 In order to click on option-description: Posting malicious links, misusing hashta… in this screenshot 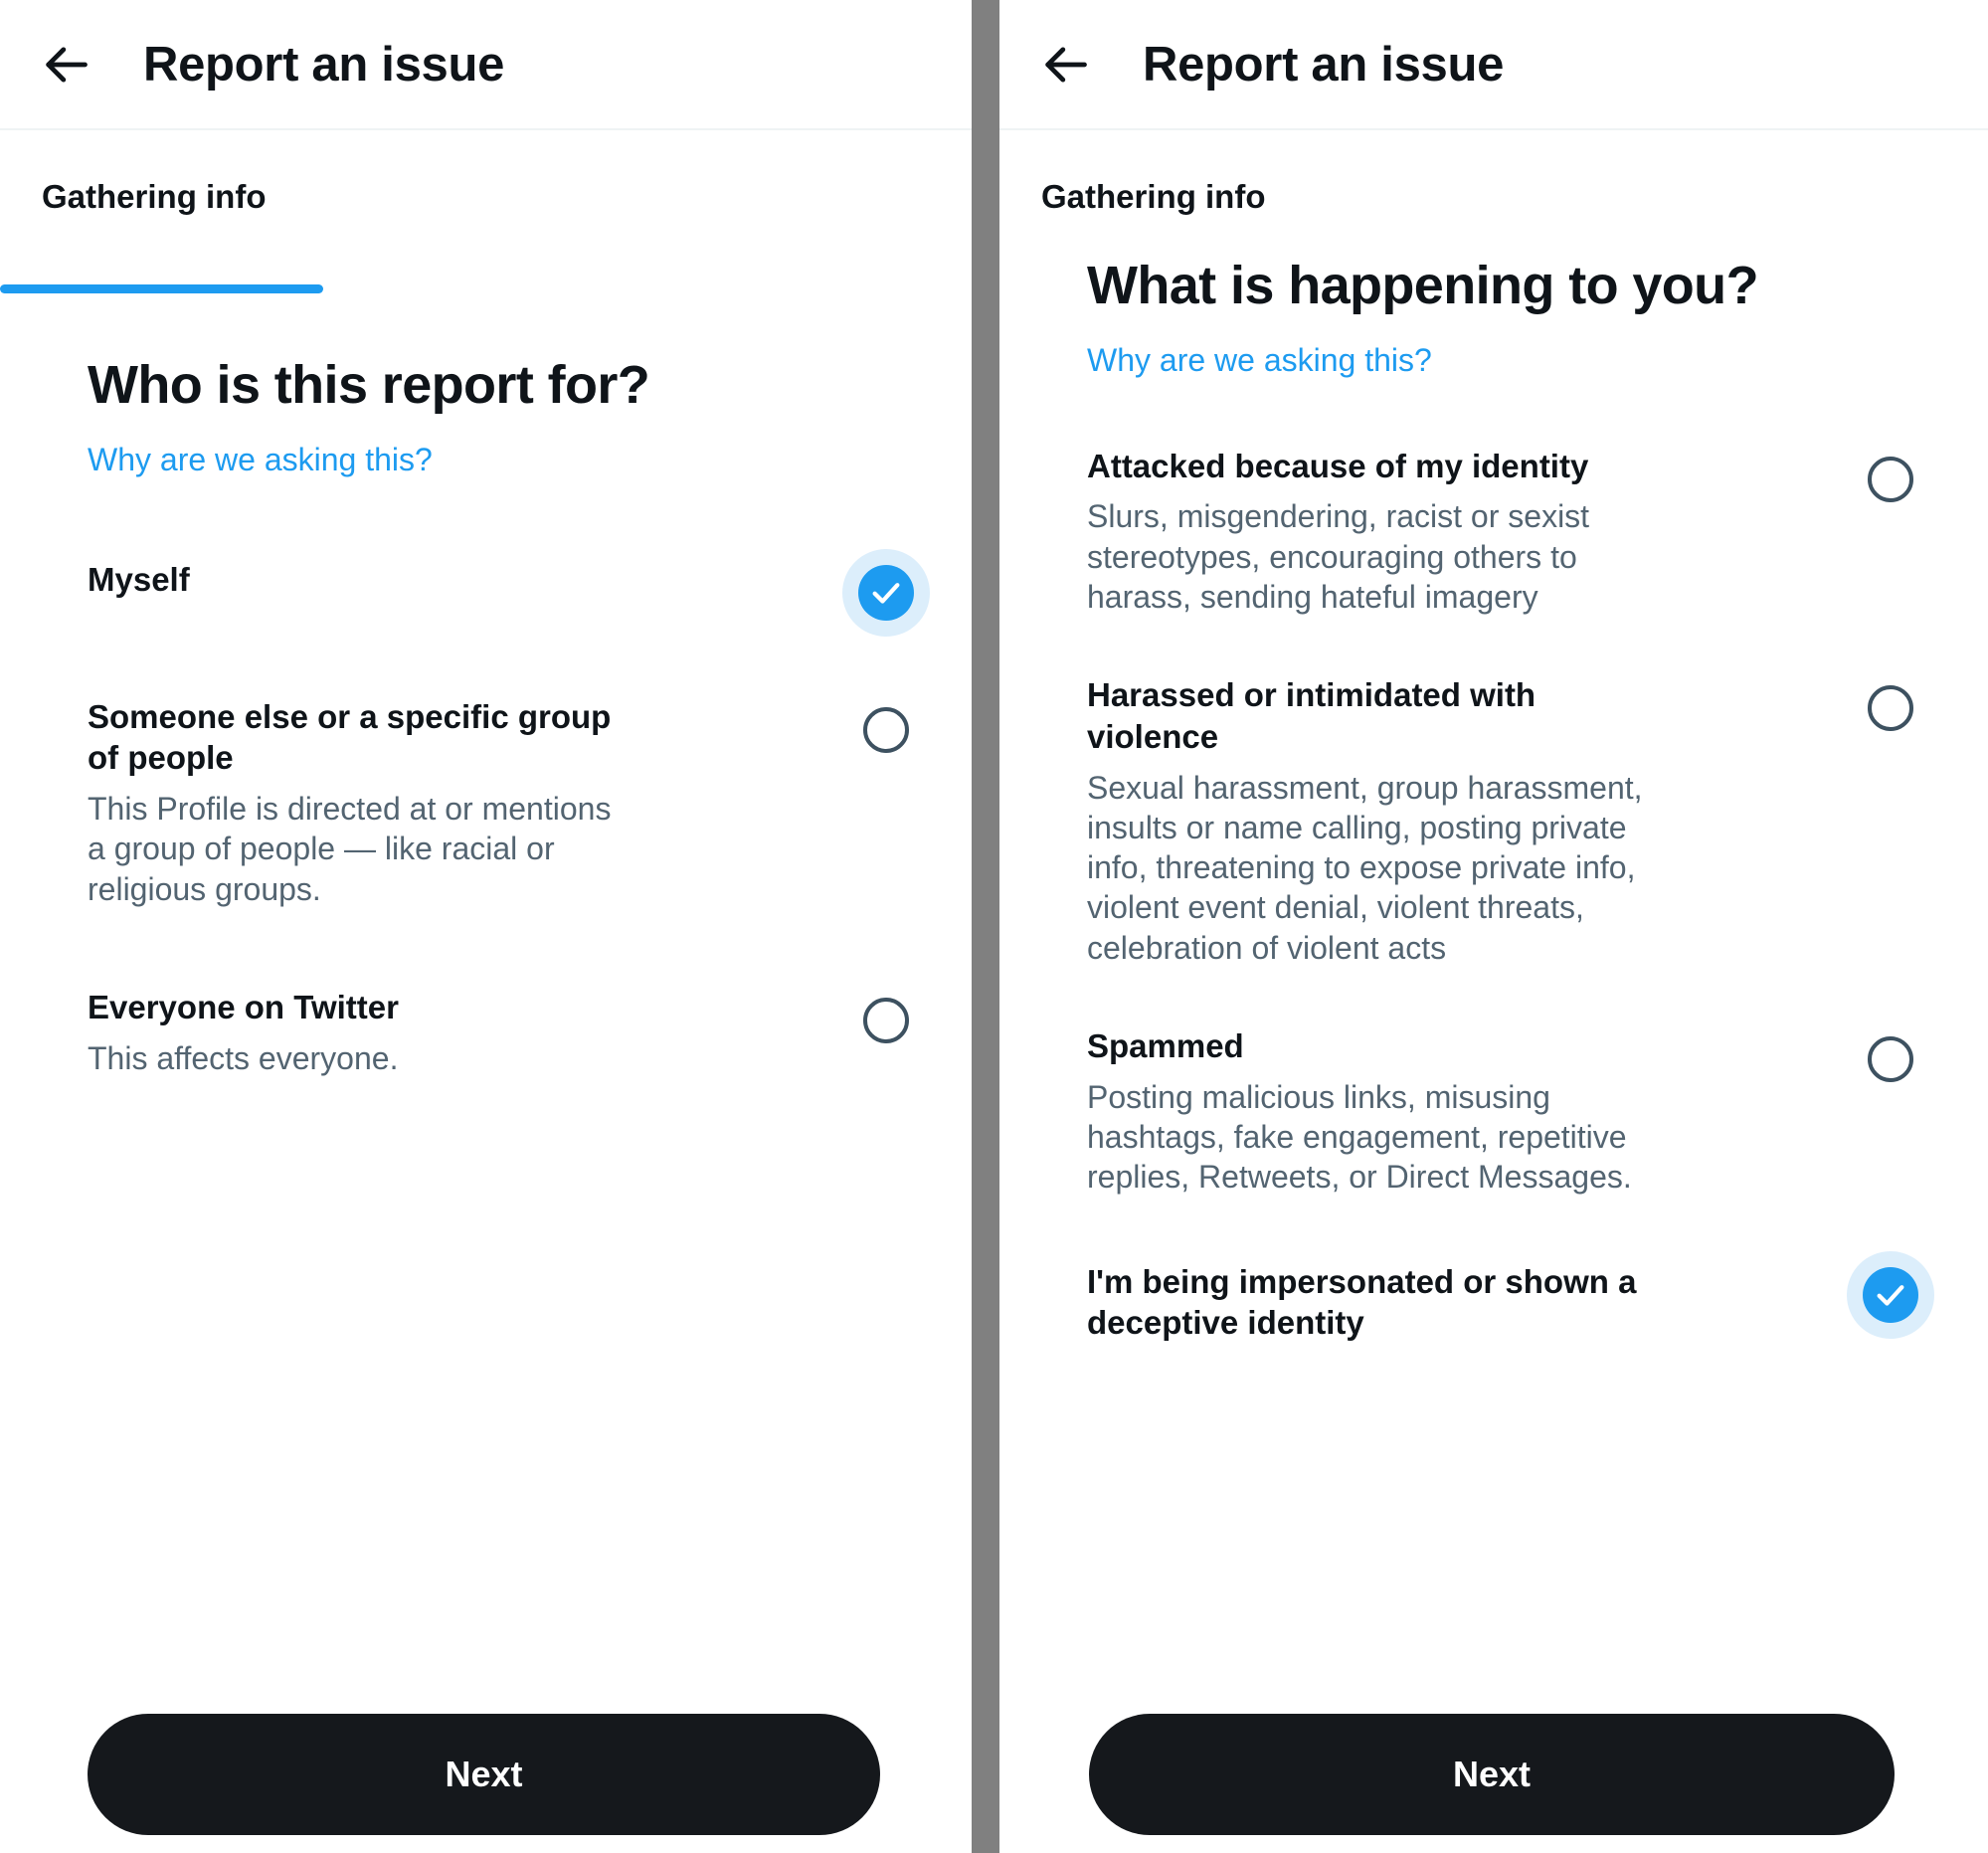, I will do `click(1359, 1137)`.